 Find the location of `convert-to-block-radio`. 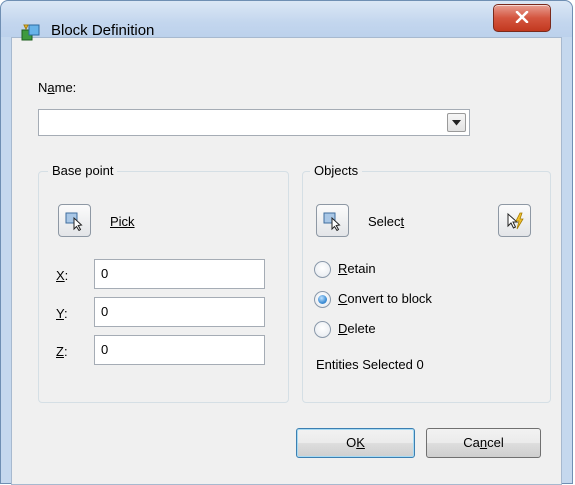

convert-to-block-radio is located at coordinates (322, 299).